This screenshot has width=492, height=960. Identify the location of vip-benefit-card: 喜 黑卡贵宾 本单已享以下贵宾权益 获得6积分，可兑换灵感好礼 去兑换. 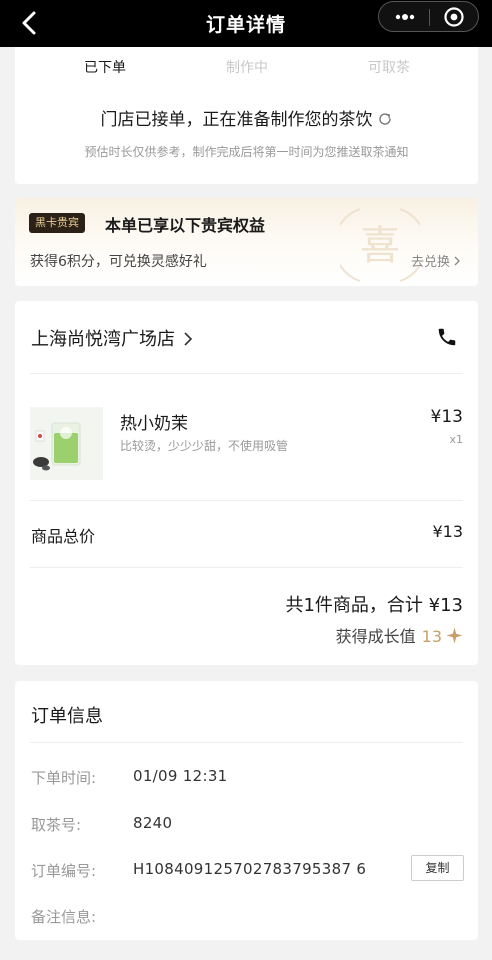
(246, 242).